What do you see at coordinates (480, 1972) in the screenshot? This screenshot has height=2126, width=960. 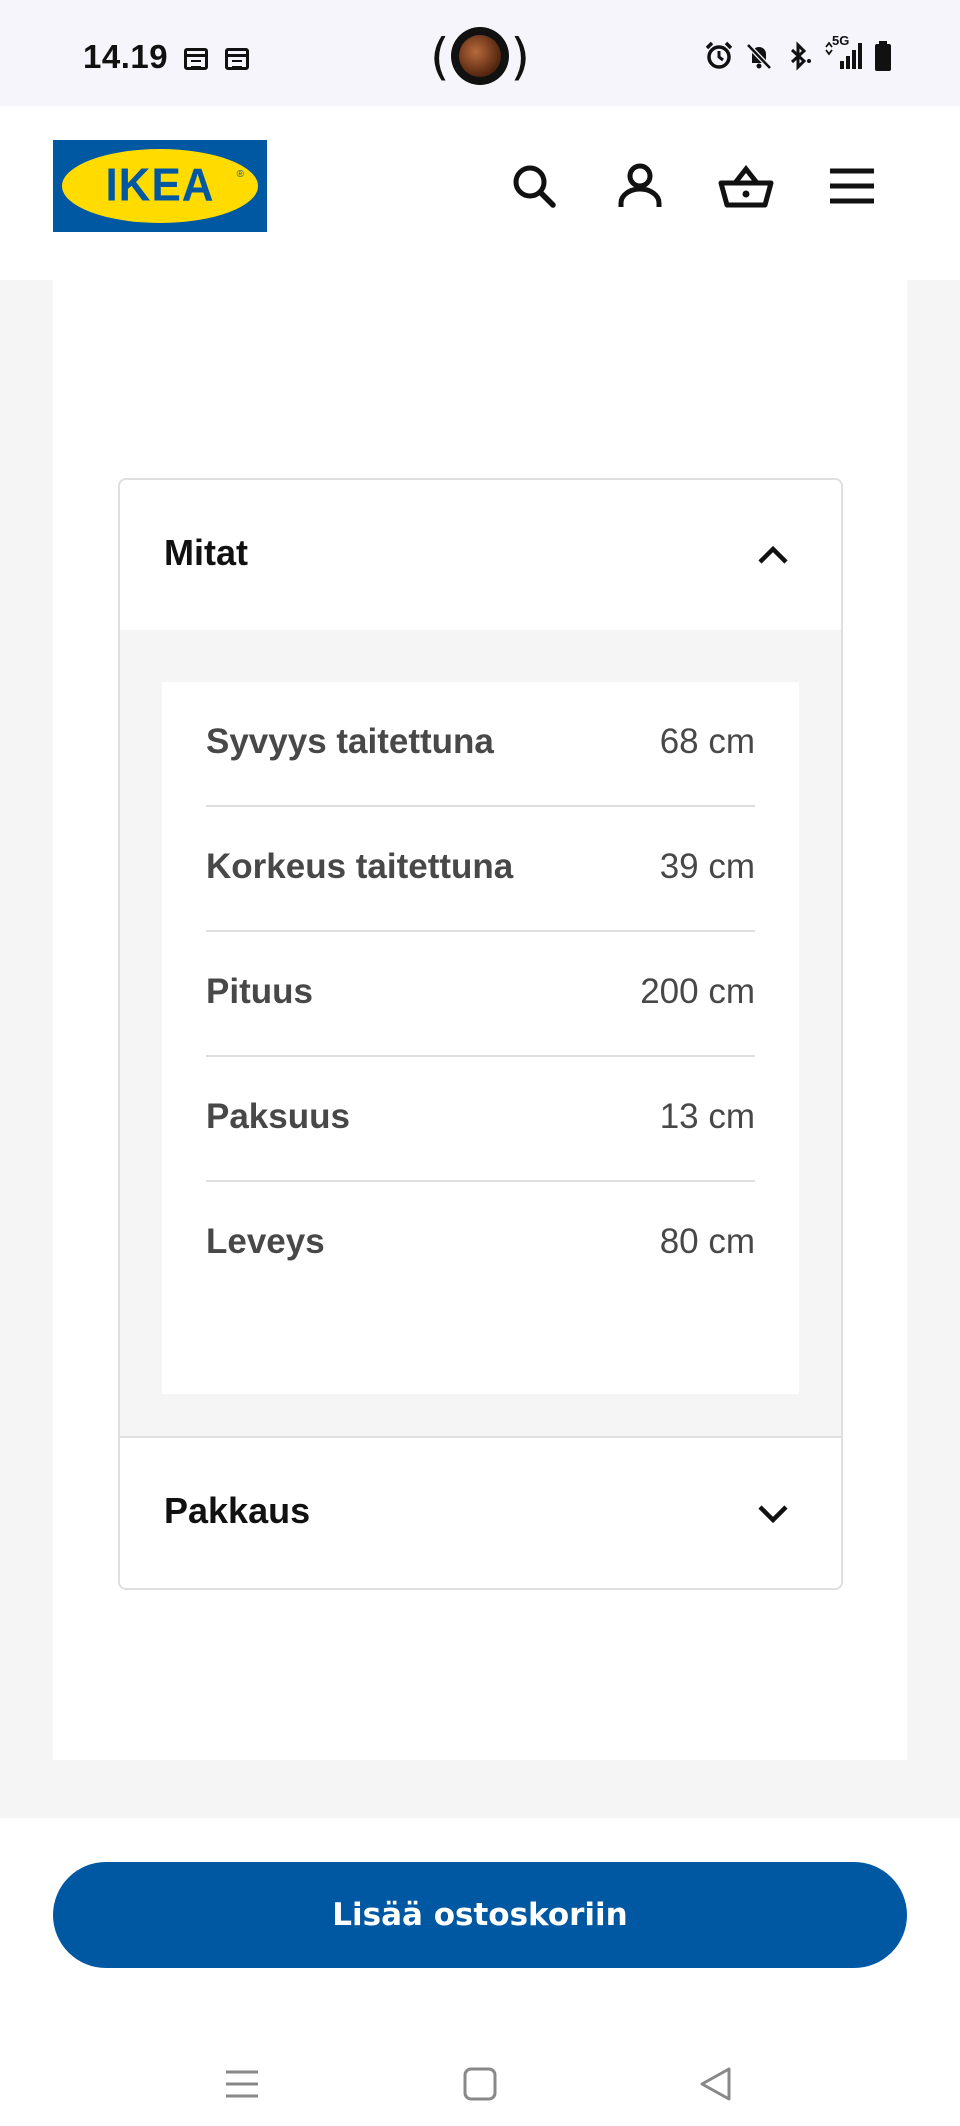 I see `bottom-action-bar: Lisää ostoskoriin` at bounding box center [480, 1972].